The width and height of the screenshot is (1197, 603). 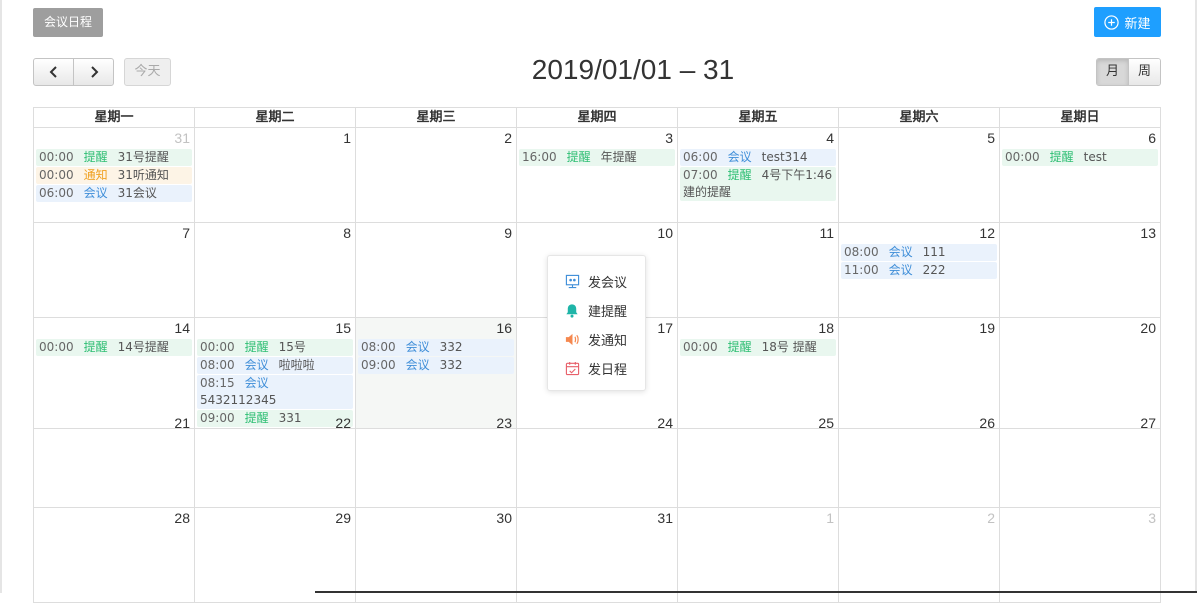 What do you see at coordinates (1080, 175) in the screenshot?
I see `day-cell: 6 00:00 提醒 test` at bounding box center [1080, 175].